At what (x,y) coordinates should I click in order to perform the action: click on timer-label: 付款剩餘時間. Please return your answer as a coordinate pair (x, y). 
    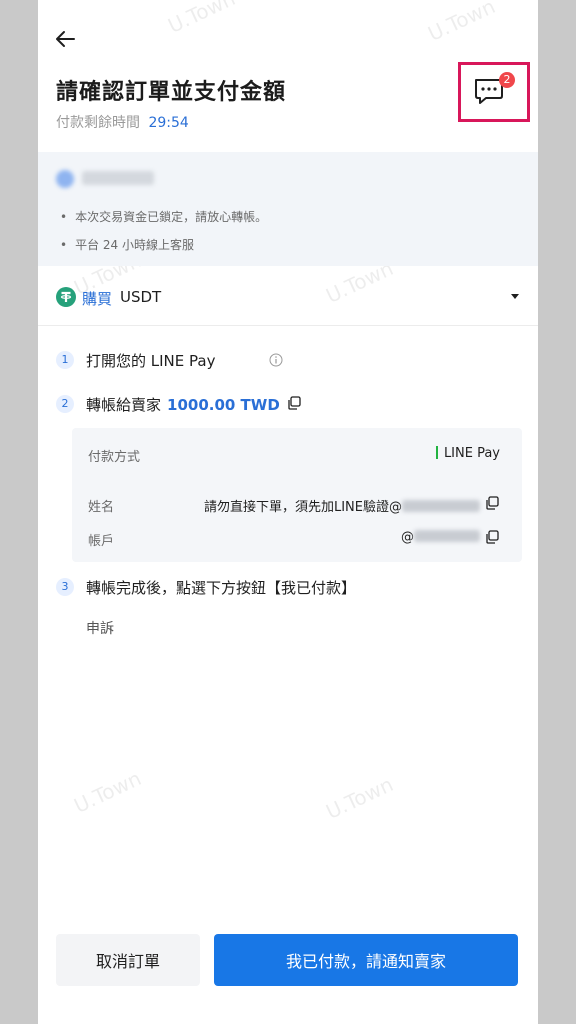
    Looking at the image, I should click on (98, 123).